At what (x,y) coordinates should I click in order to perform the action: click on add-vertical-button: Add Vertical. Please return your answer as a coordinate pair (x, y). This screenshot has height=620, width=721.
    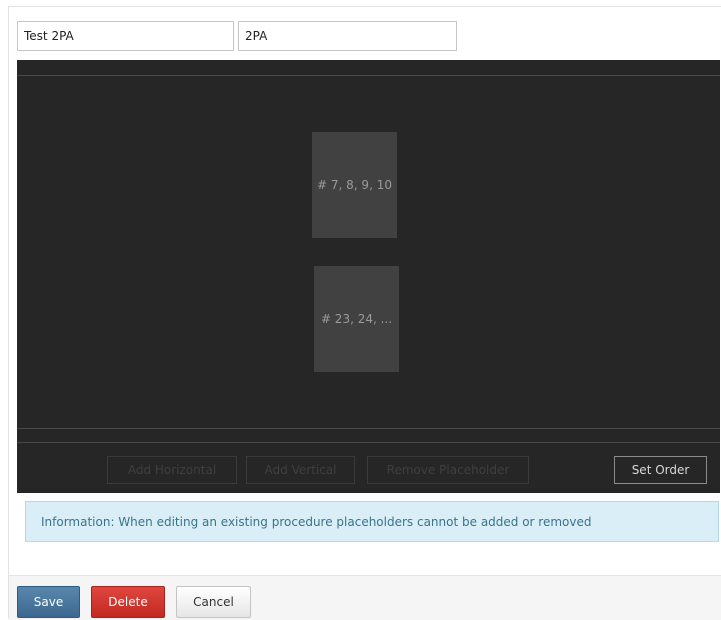
    Looking at the image, I should click on (300, 470).